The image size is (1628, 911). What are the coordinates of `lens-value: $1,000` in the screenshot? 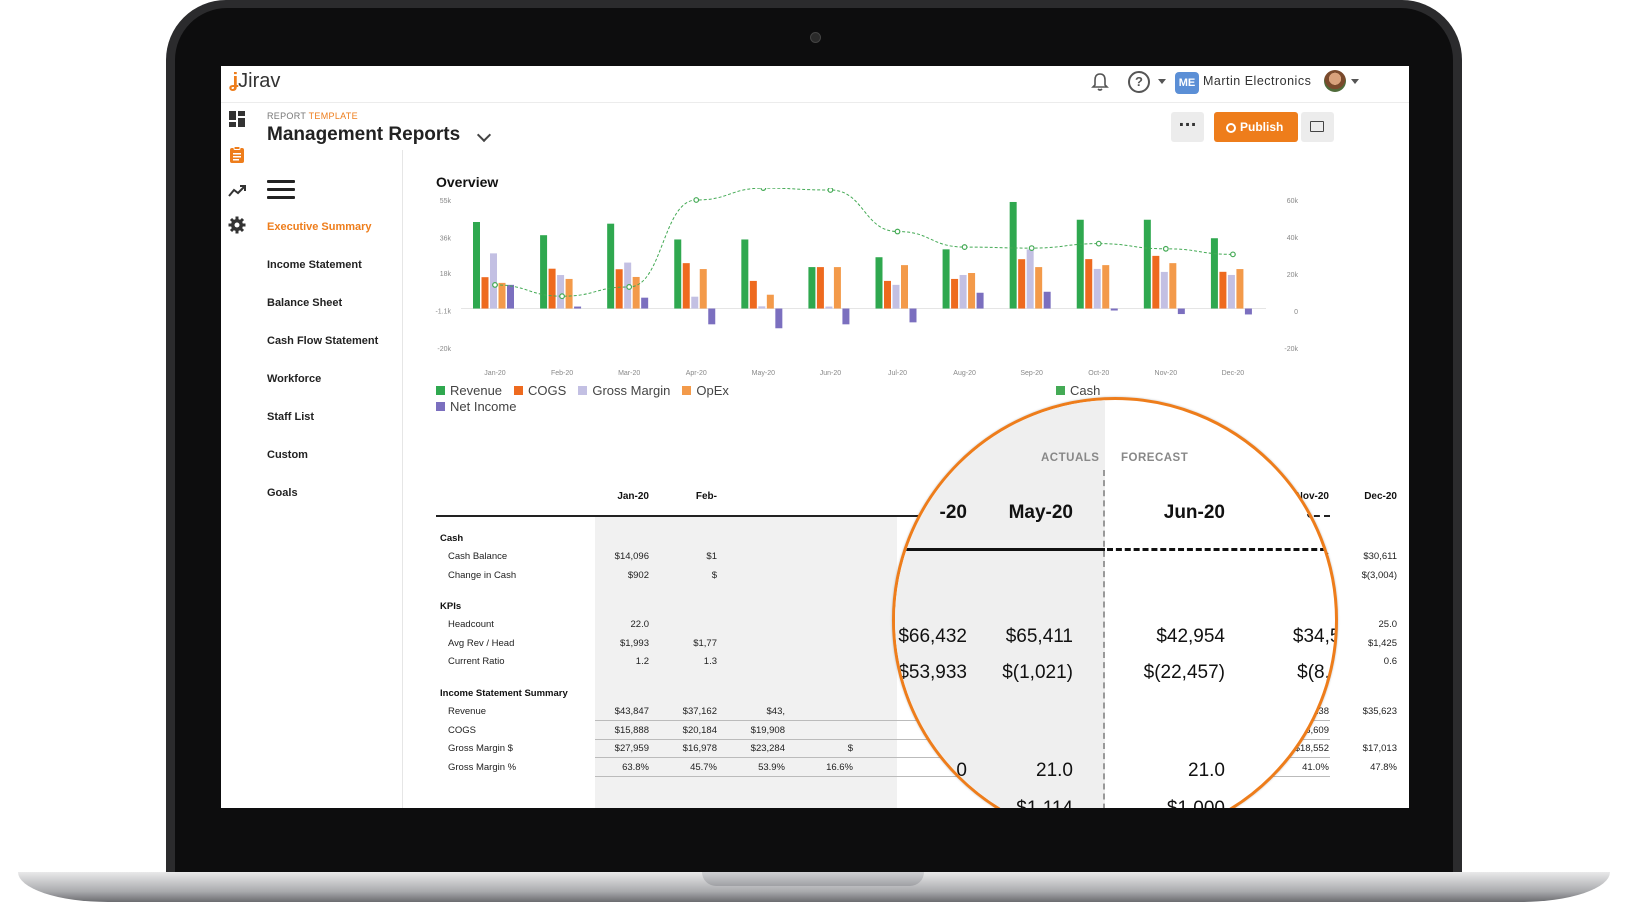 It's located at (1165, 803).